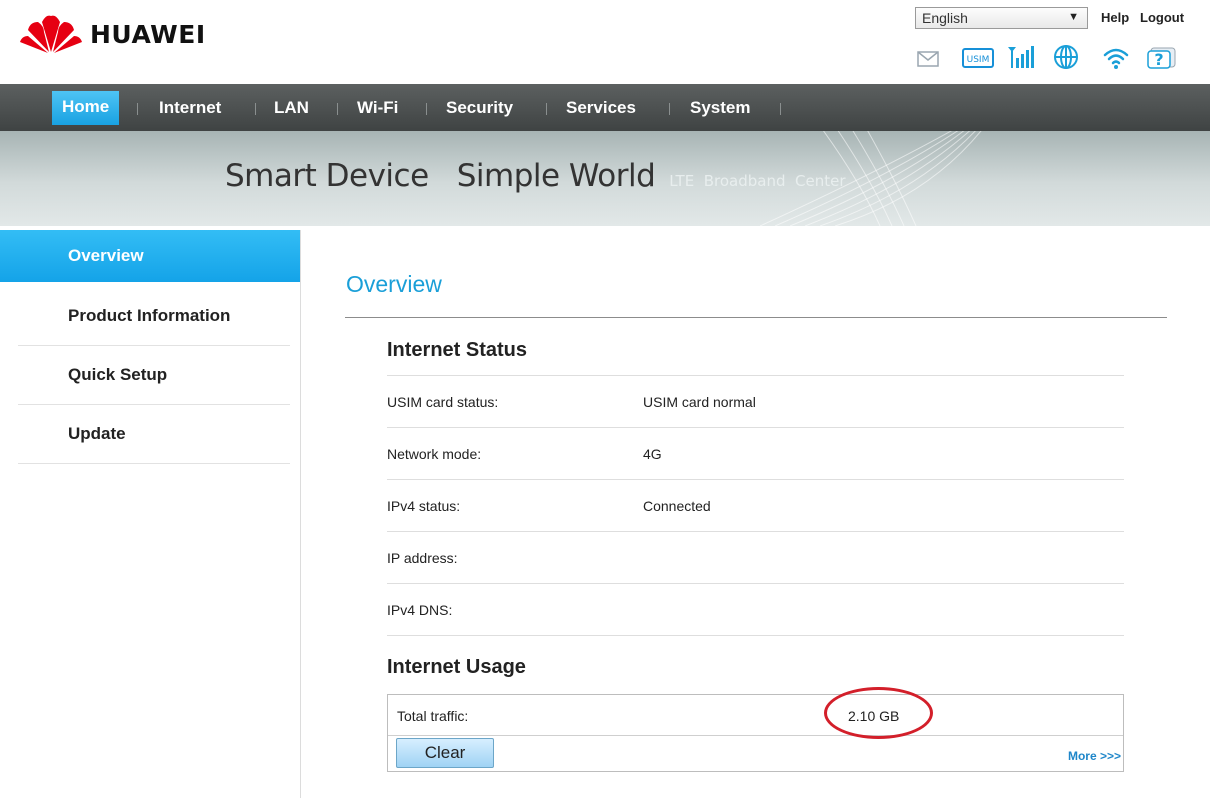 The width and height of the screenshot is (1210, 798). Describe the element at coordinates (434, 454) in the screenshot. I see `row-label: Network mode:` at that location.